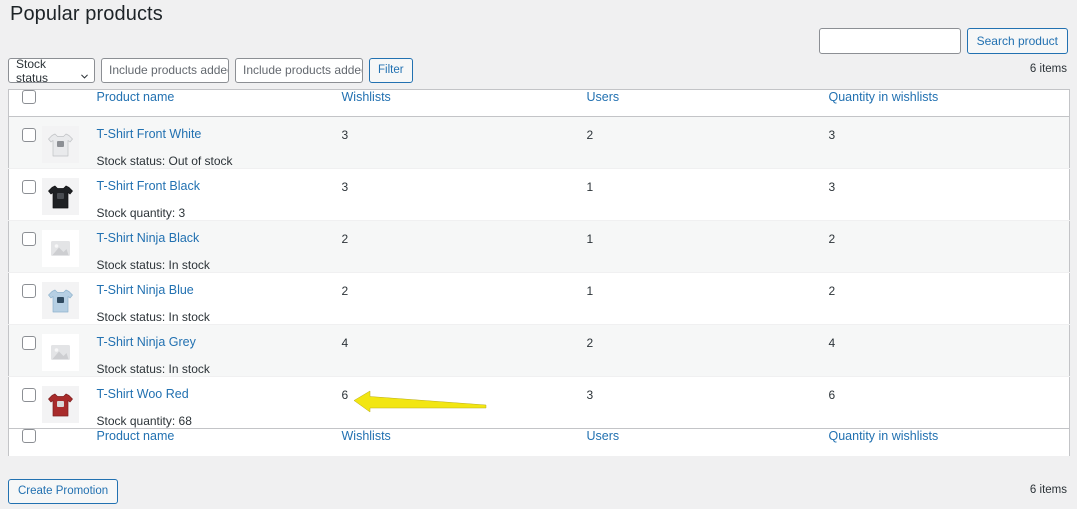 This screenshot has width=1077, height=509. Describe the element at coordinates (84, 74) in the screenshot. I see `chevron-down-icon` at that location.